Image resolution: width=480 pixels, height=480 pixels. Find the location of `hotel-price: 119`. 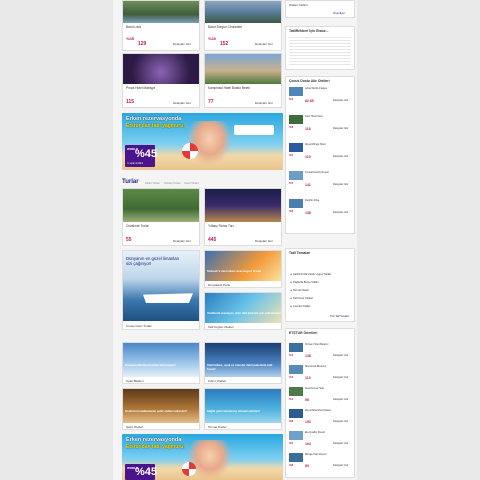

hotel-price: 119 is located at coordinates (308, 157).